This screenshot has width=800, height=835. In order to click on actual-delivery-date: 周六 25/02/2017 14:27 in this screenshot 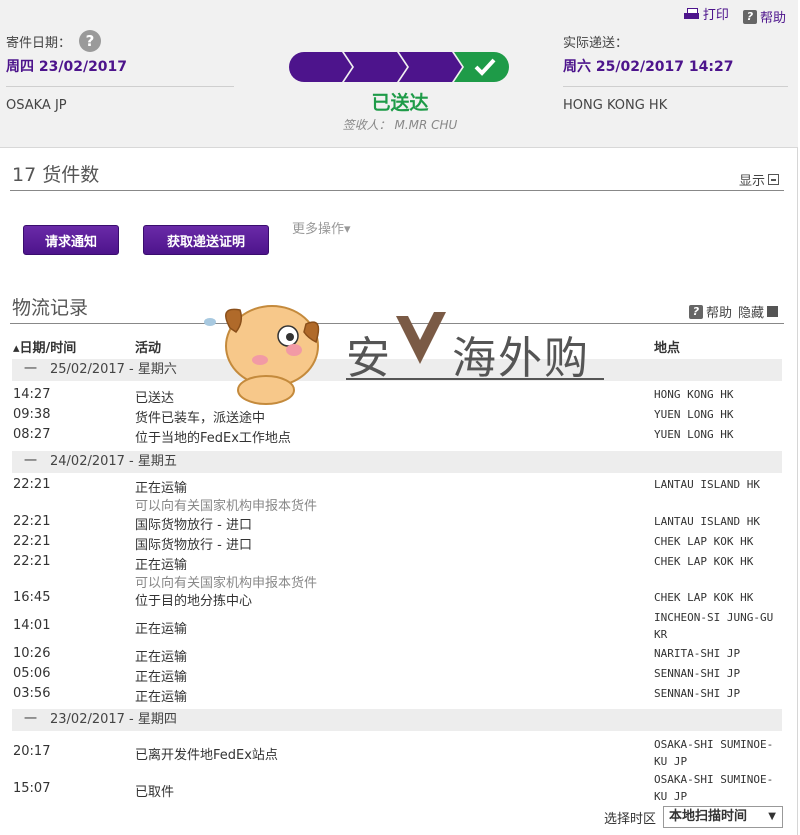, I will do `click(648, 67)`.